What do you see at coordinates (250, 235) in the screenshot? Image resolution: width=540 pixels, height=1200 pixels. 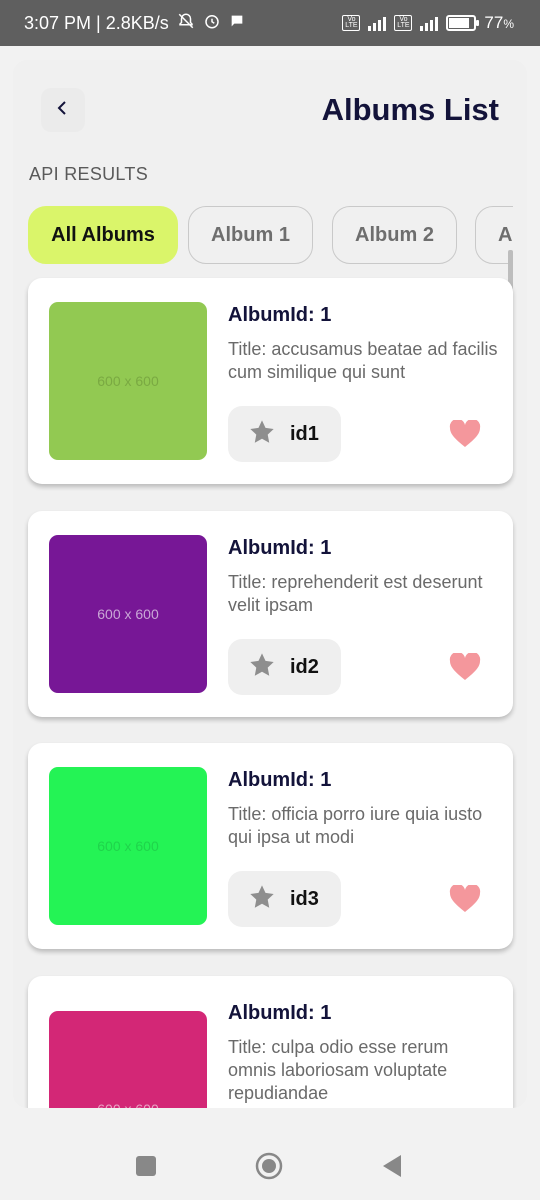 I see `chip-album-1: Album 1` at bounding box center [250, 235].